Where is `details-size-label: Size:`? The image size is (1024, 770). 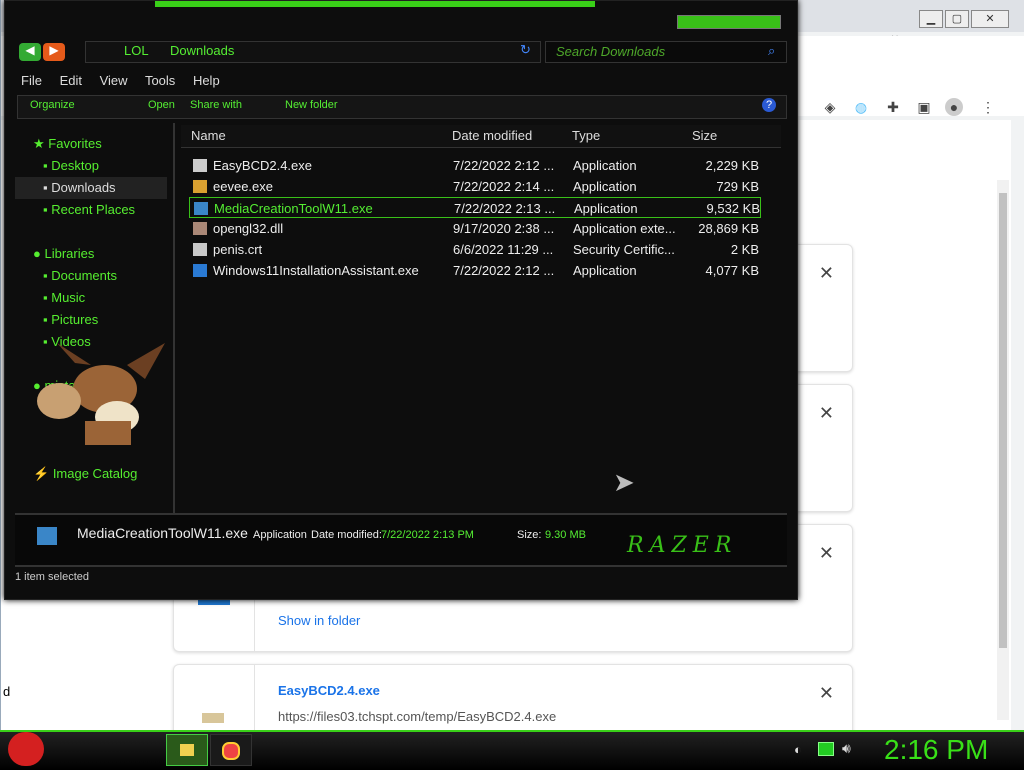
details-size-label: Size: is located at coordinates (529, 535).